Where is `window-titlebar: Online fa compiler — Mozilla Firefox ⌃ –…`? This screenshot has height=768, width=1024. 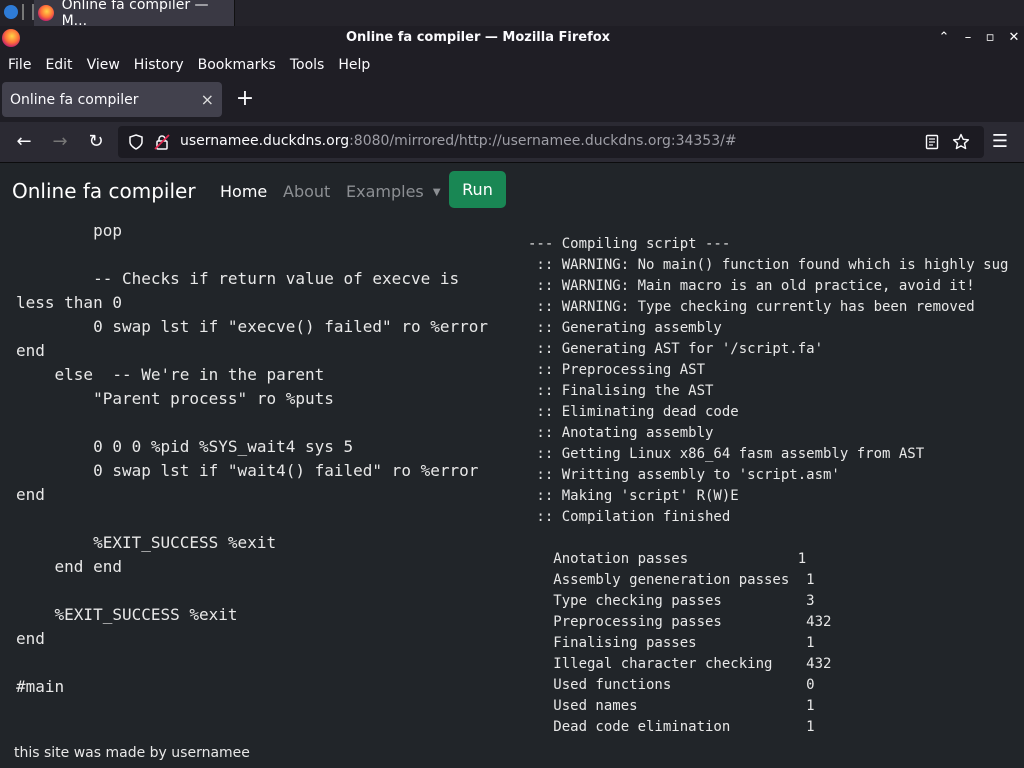 window-titlebar: Online fa compiler — Mozilla Firefox ⌃ –… is located at coordinates (512, 38).